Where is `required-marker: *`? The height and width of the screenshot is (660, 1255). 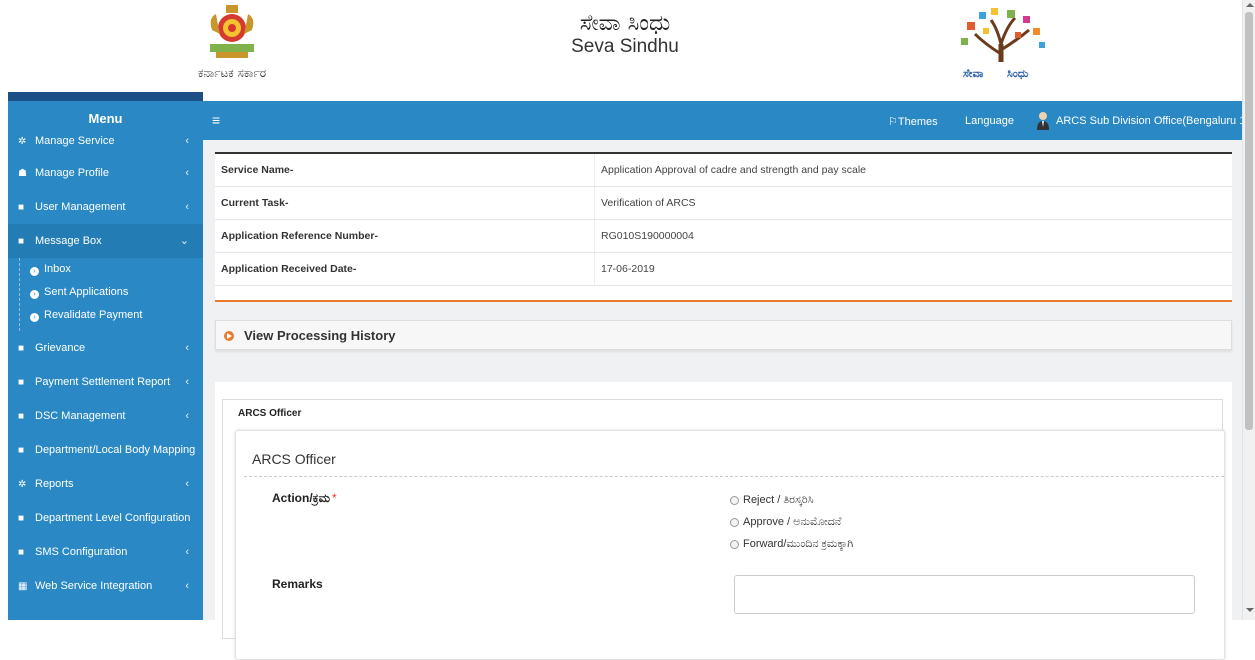
required-marker: * is located at coordinates (334, 498).